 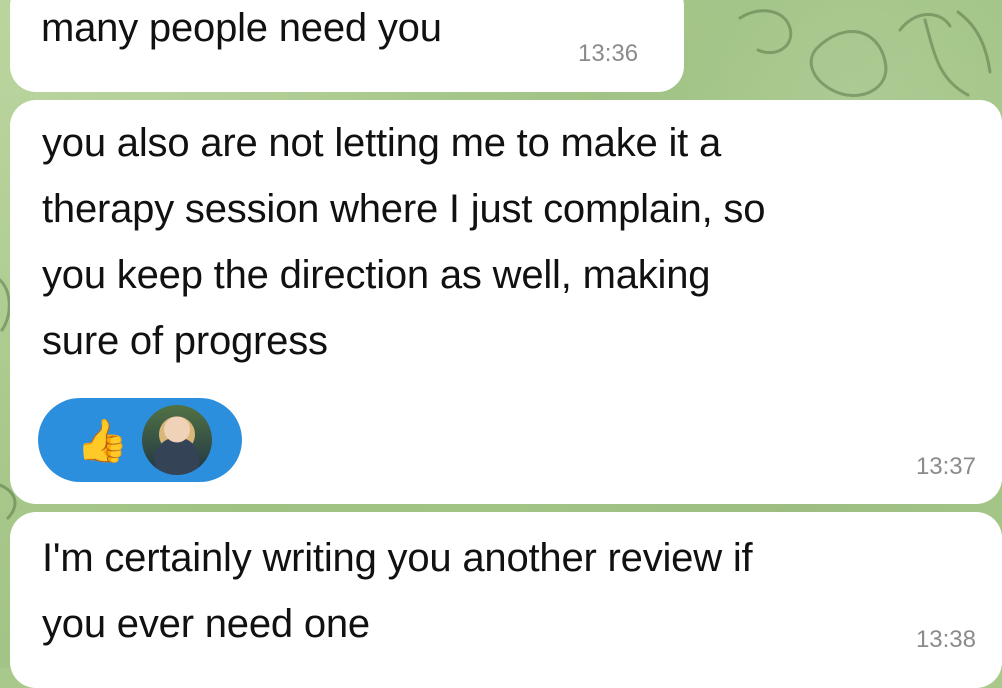 I want to click on reactor-avatar, so click(x=177, y=440).